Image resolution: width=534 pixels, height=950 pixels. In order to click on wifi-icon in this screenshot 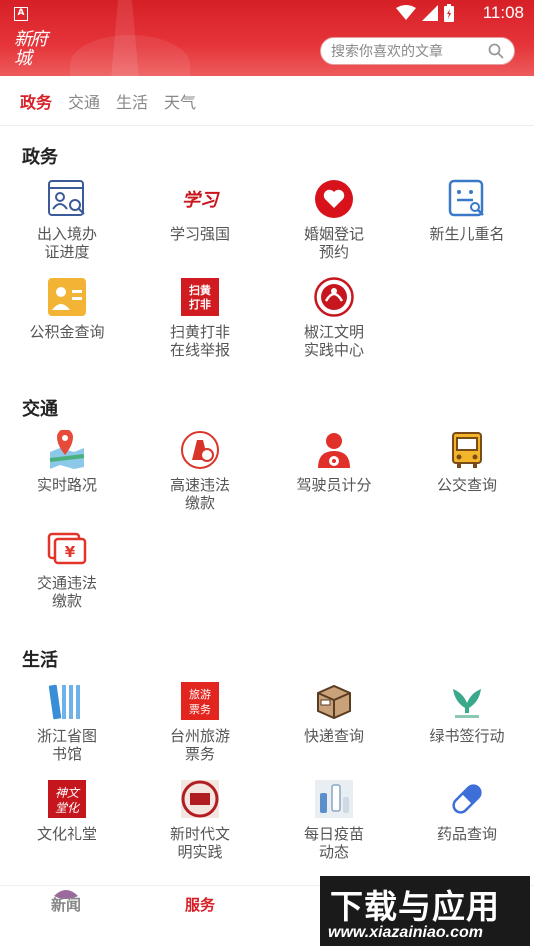, I will do `click(406, 12)`.